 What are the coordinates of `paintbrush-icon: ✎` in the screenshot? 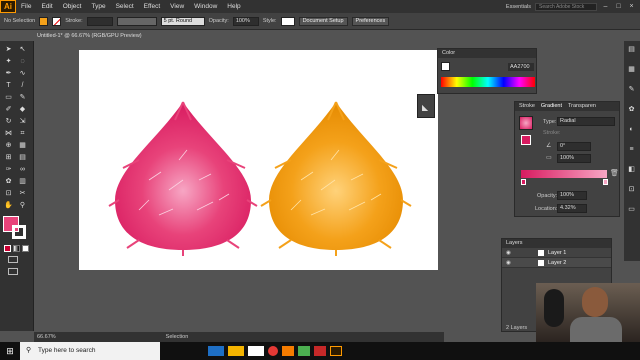 It's located at (22, 97).